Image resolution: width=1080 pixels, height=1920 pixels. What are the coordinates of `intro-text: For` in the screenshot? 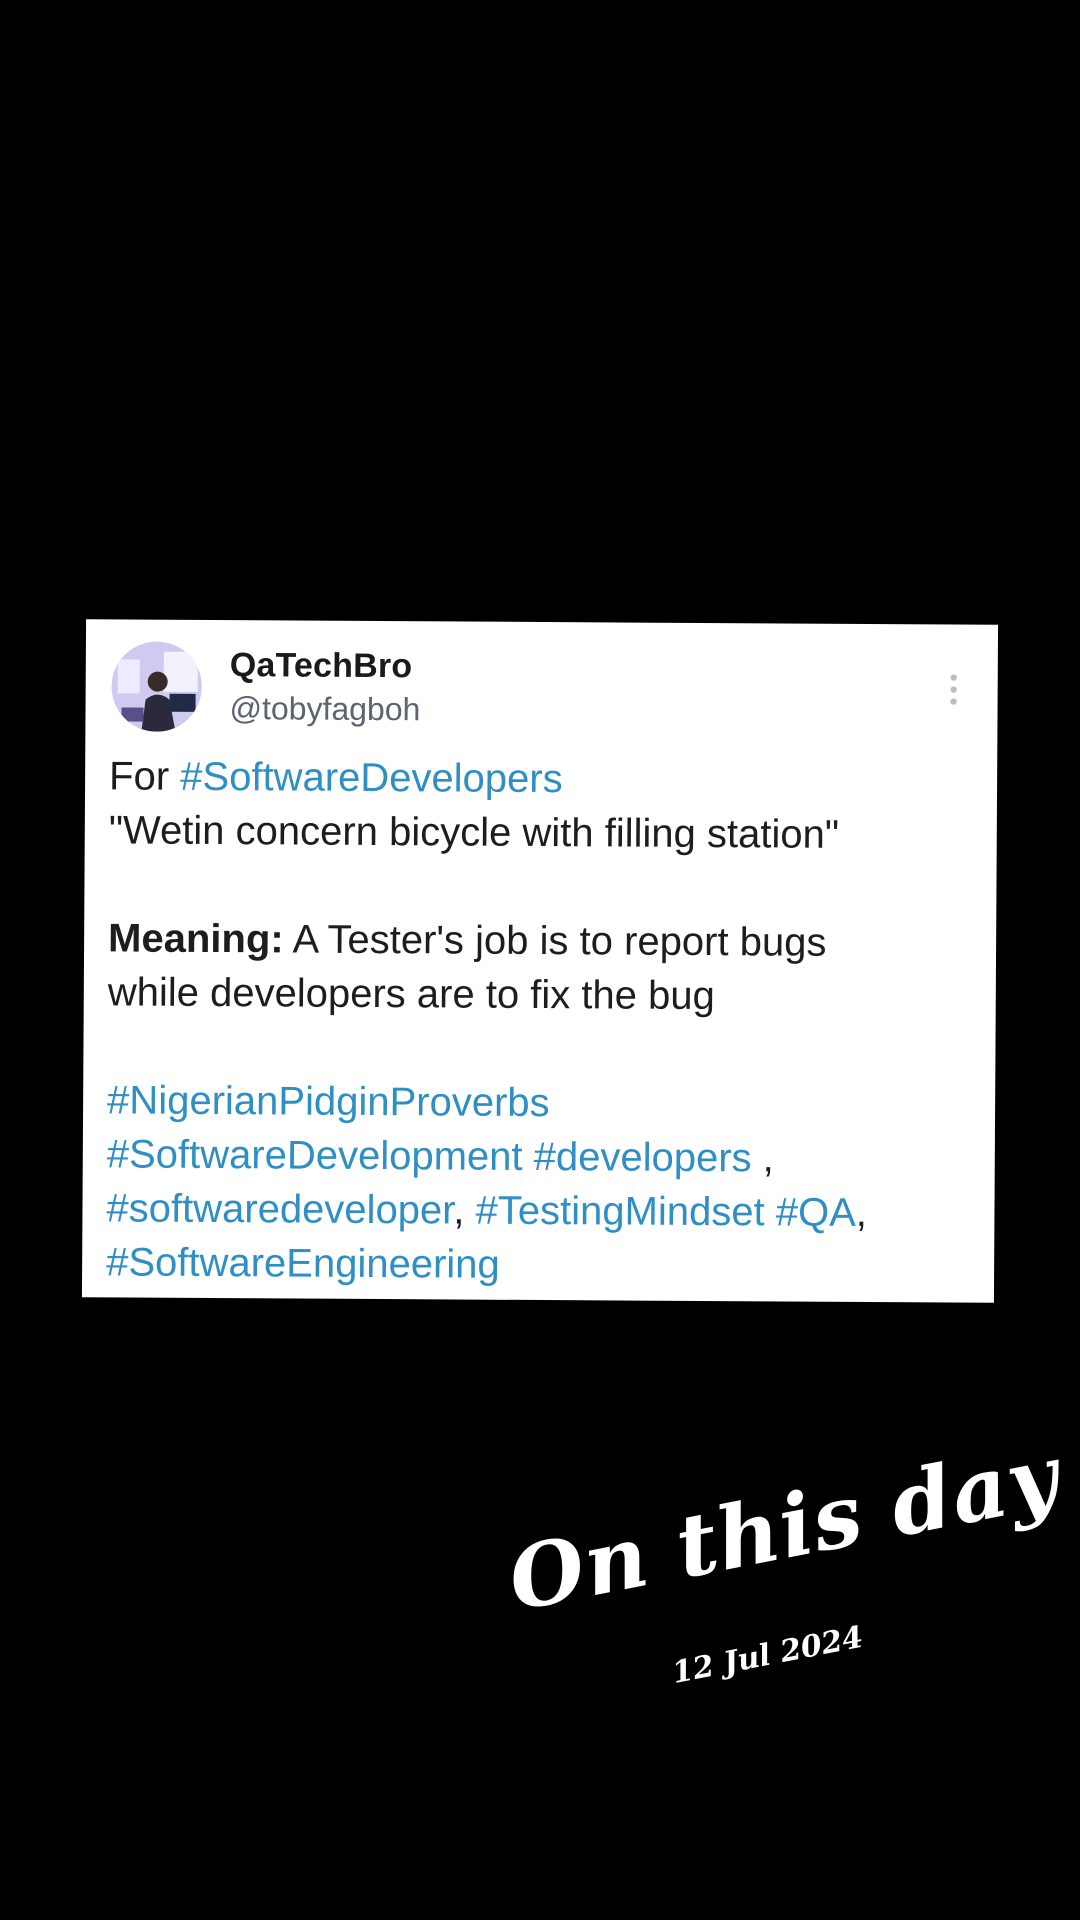 It's located at (144, 776).